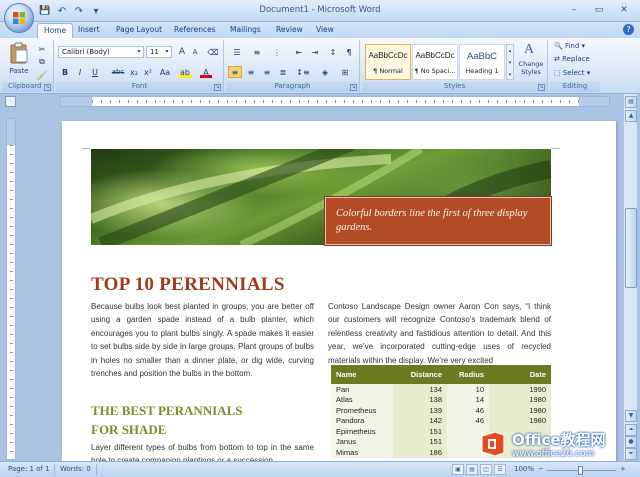 This screenshot has height=477, width=640. I want to click on table-row: Pandora 142 46 1980, so click(441, 420).